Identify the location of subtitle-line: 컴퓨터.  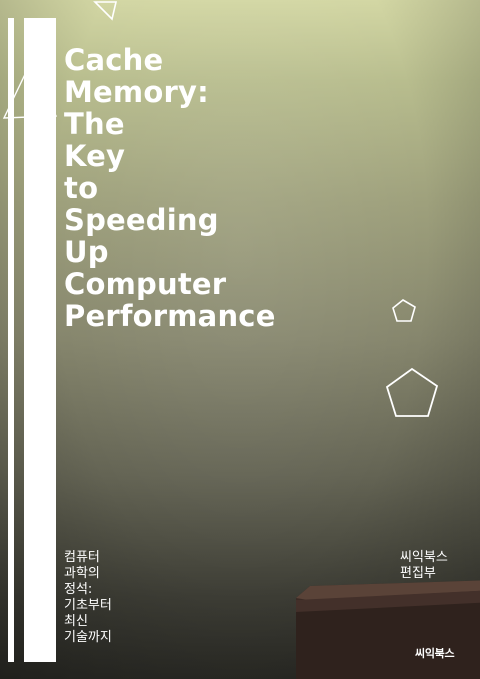
(82, 557).